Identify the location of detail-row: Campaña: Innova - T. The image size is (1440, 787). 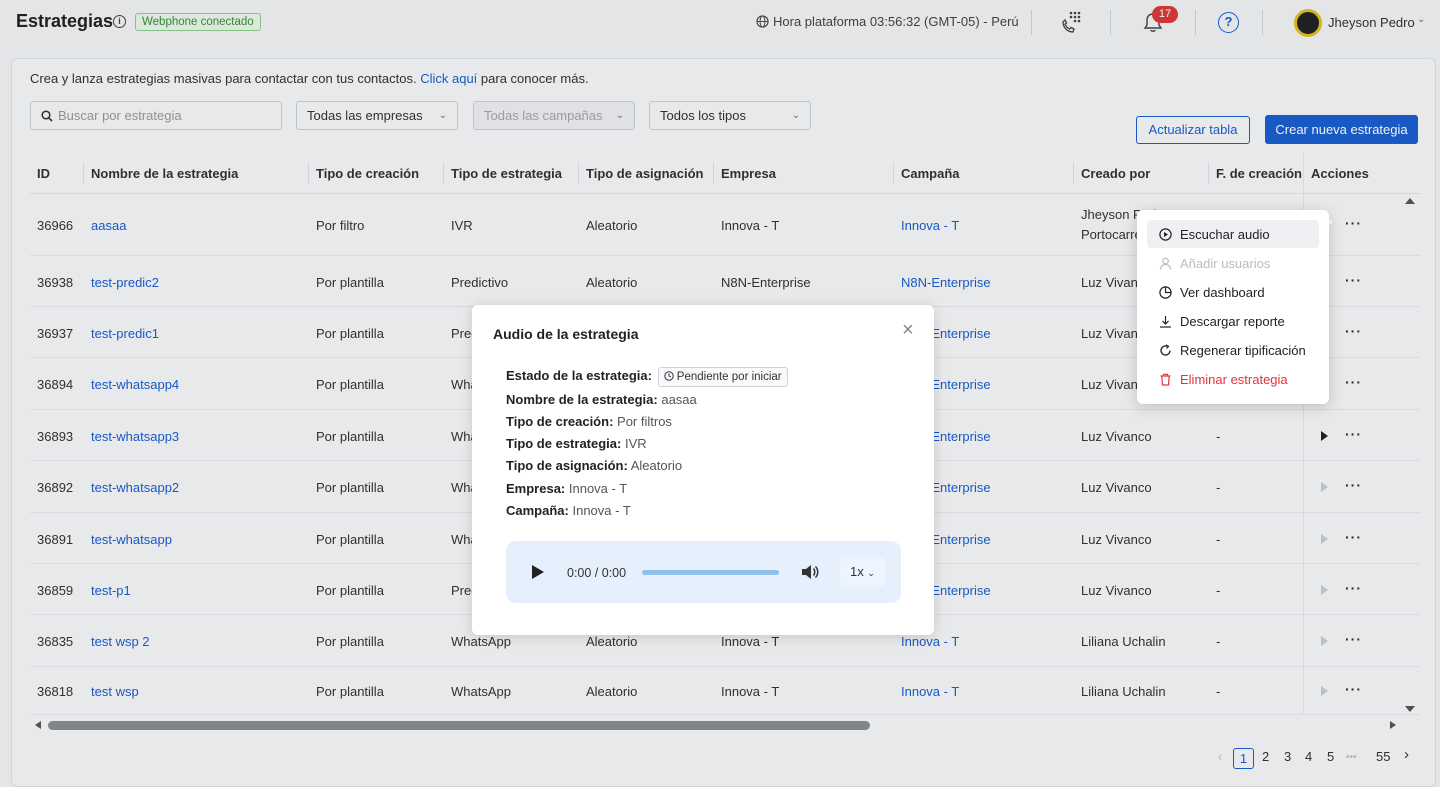
(568, 510).